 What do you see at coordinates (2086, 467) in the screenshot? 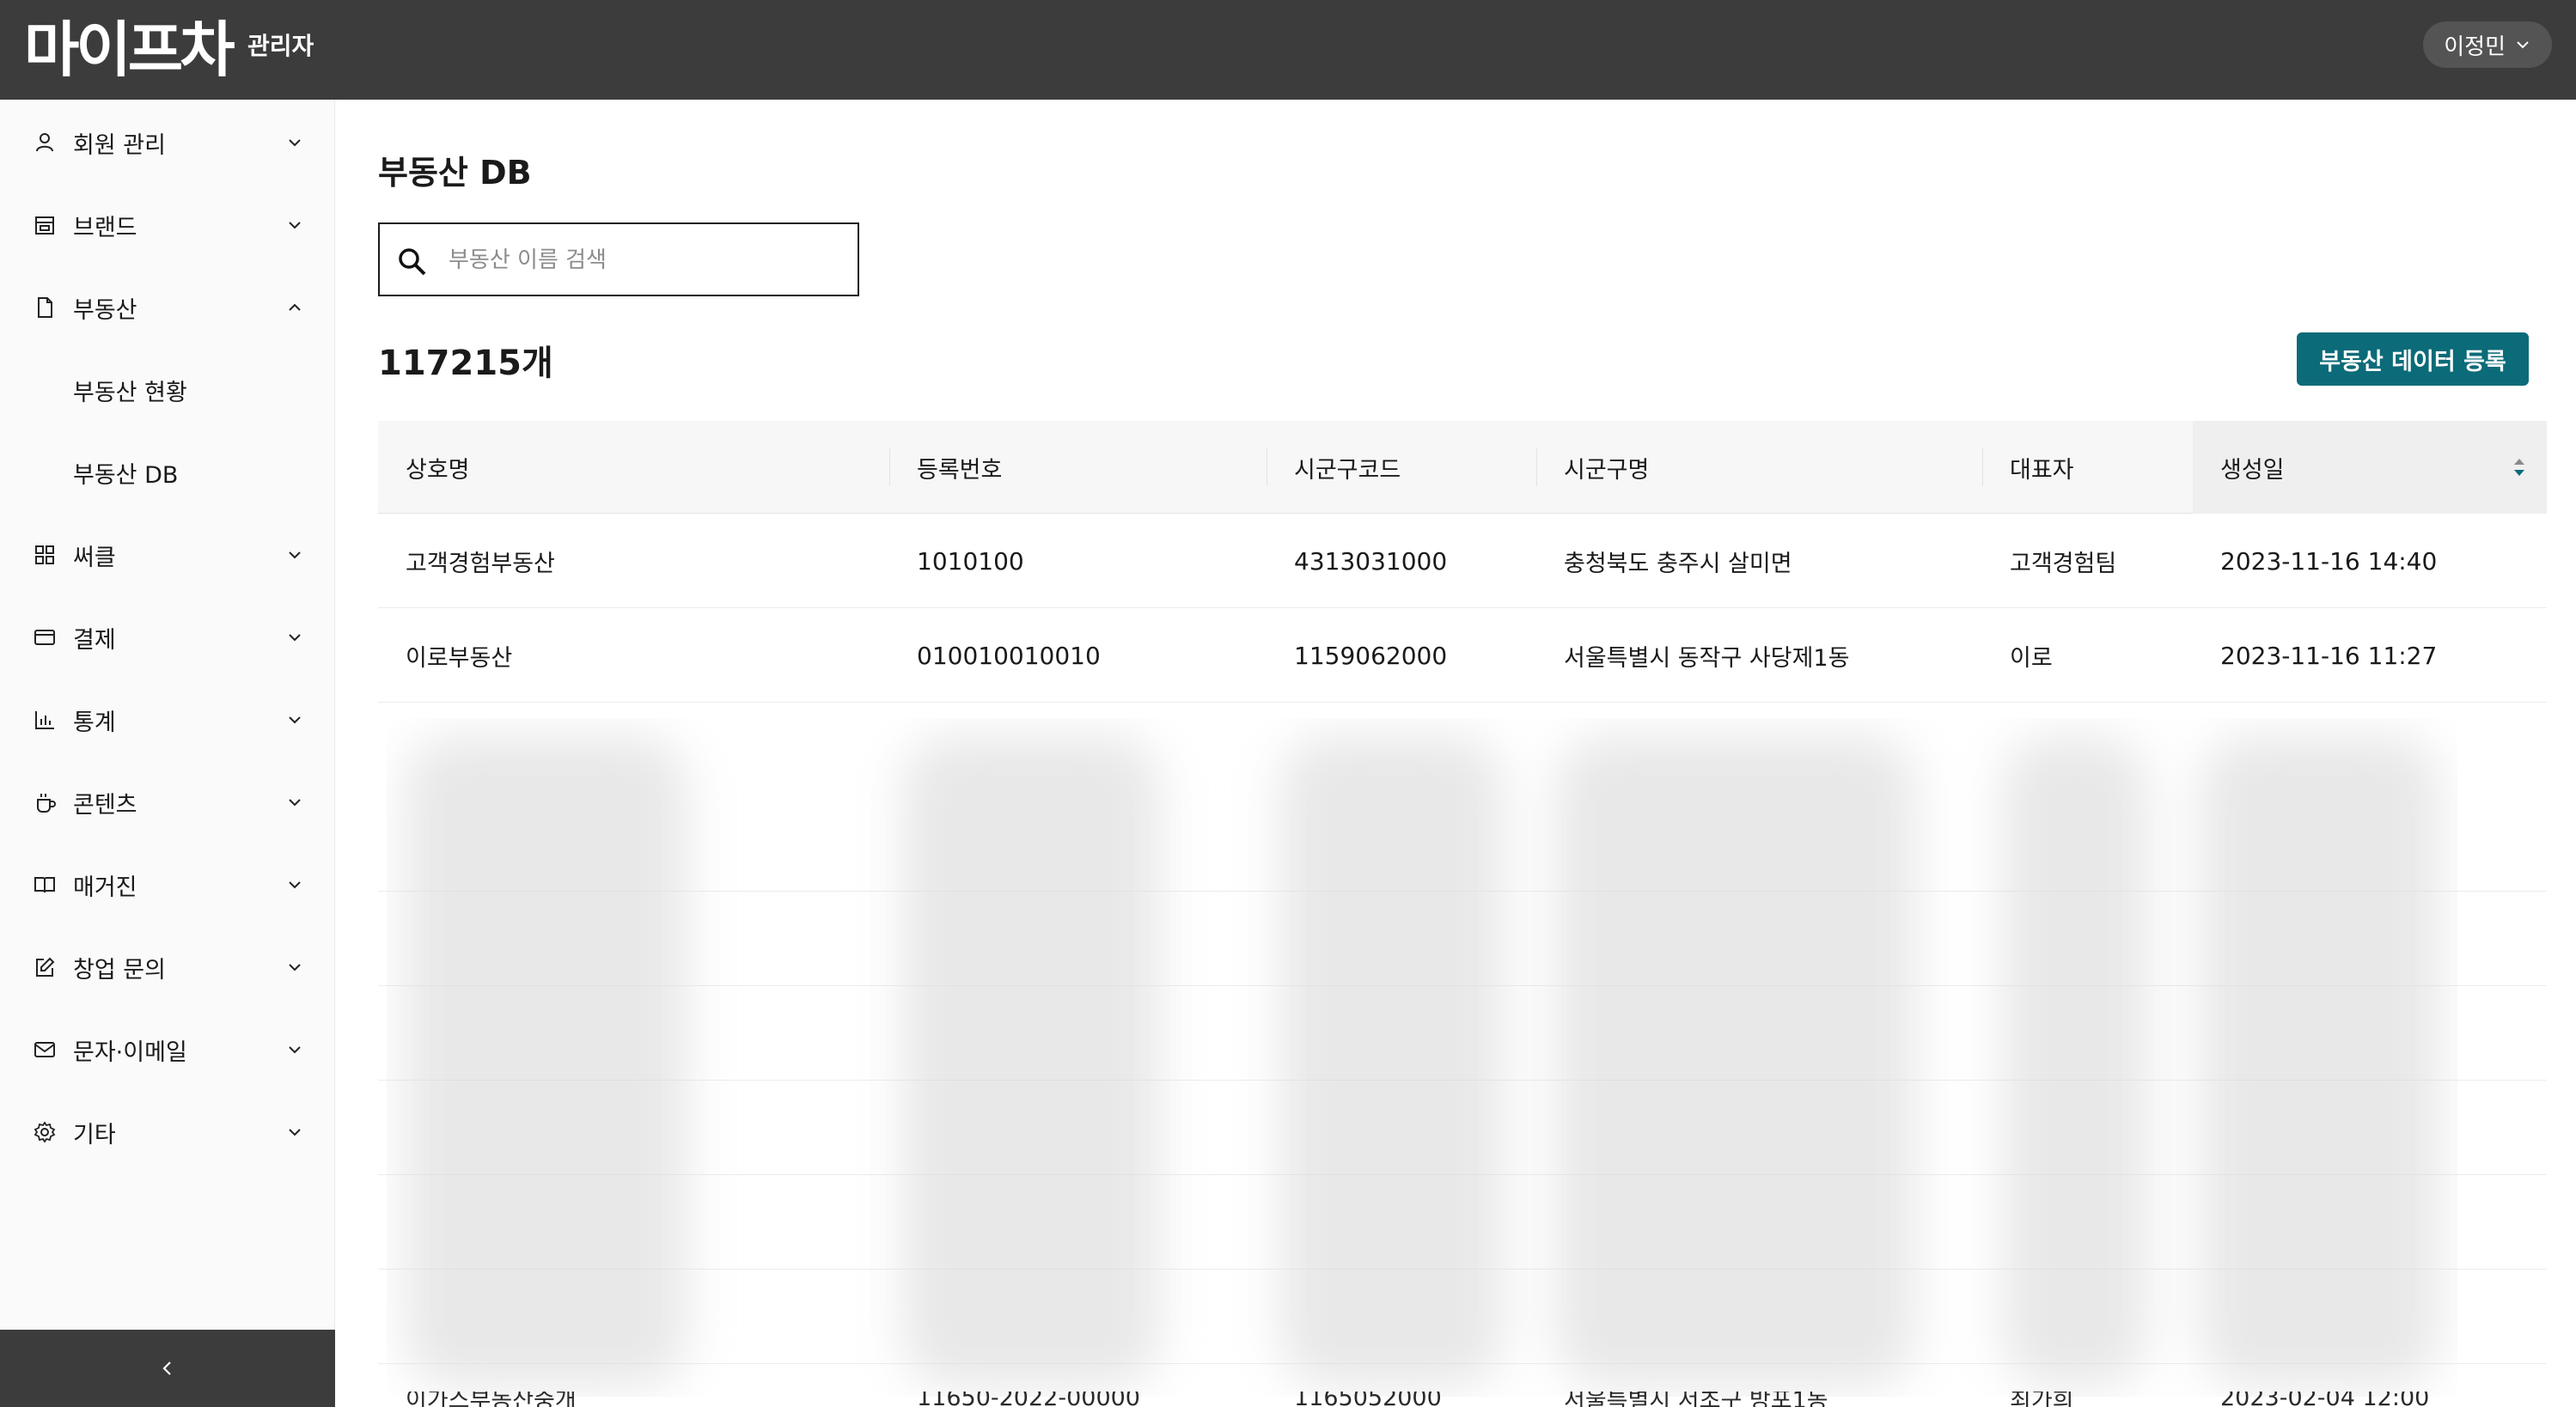
I see `column-header-representative: 대표자` at bounding box center [2086, 467].